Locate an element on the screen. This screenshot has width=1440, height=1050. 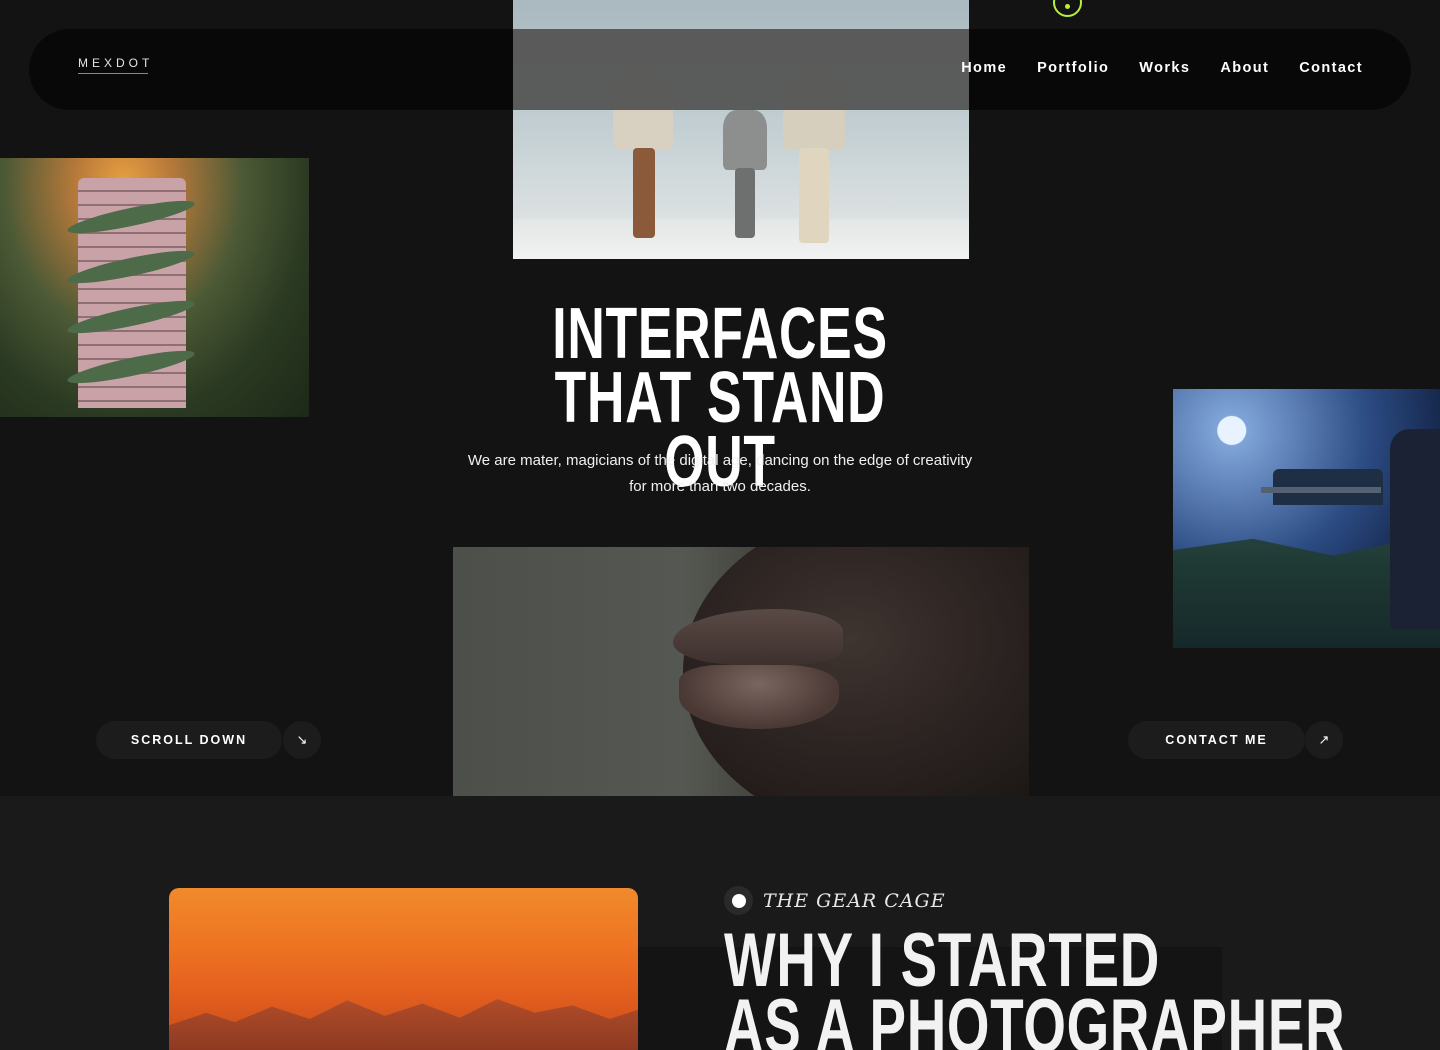
logo-text: MEXDOT is located at coordinates (116, 63).